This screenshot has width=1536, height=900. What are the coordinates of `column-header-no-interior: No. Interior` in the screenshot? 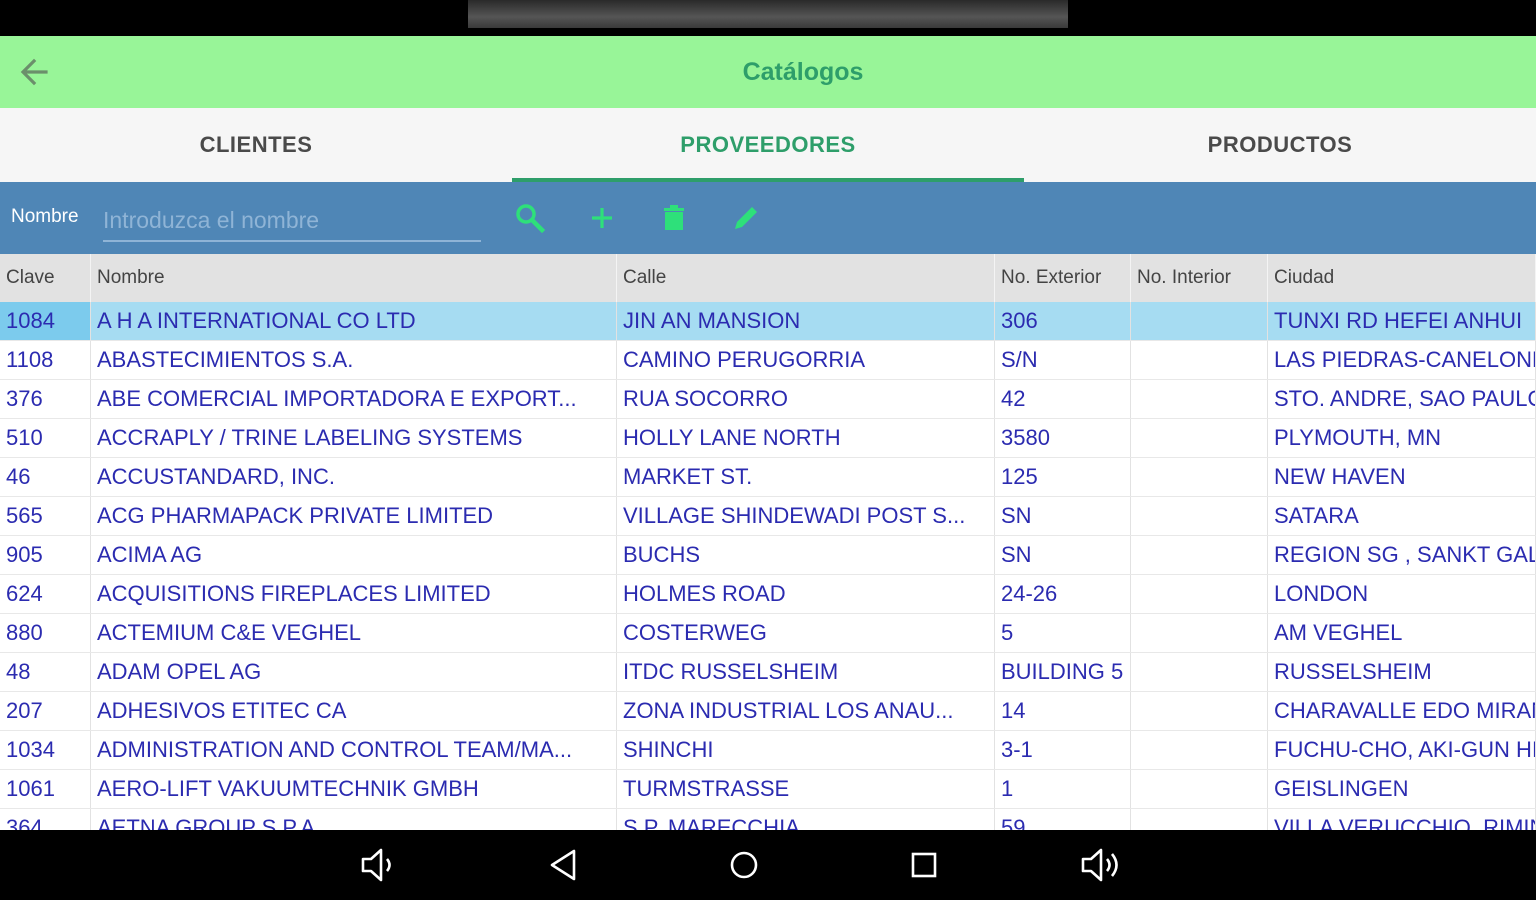 It's located at (1199, 278).